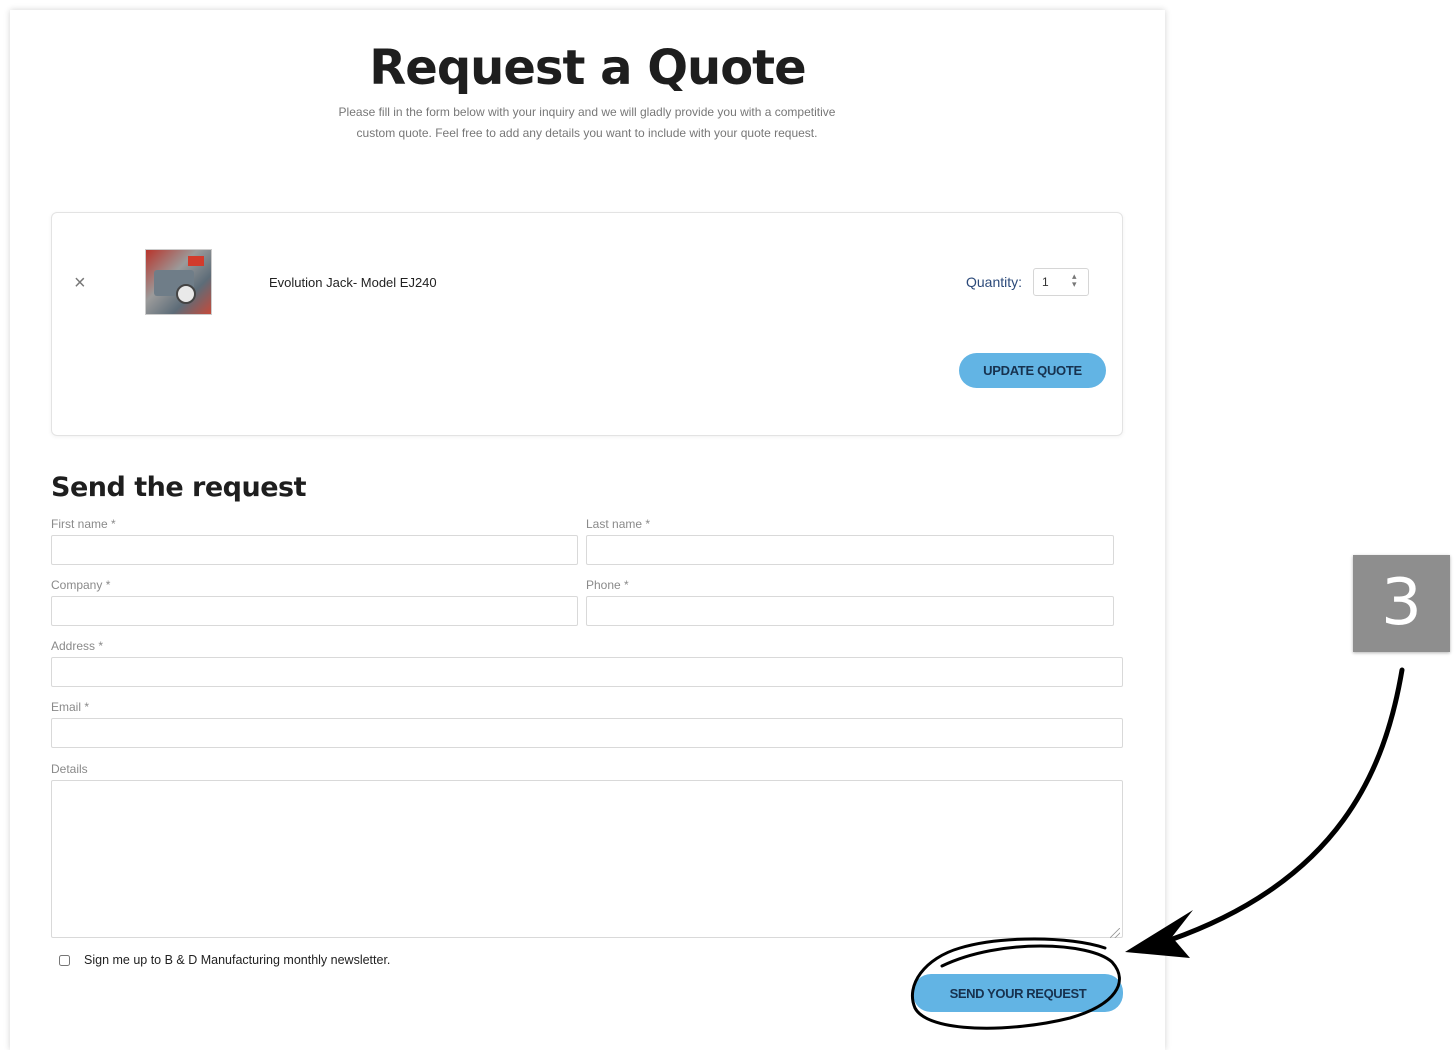  What do you see at coordinates (83, 524) in the screenshot?
I see `first-name-label: First name *` at bounding box center [83, 524].